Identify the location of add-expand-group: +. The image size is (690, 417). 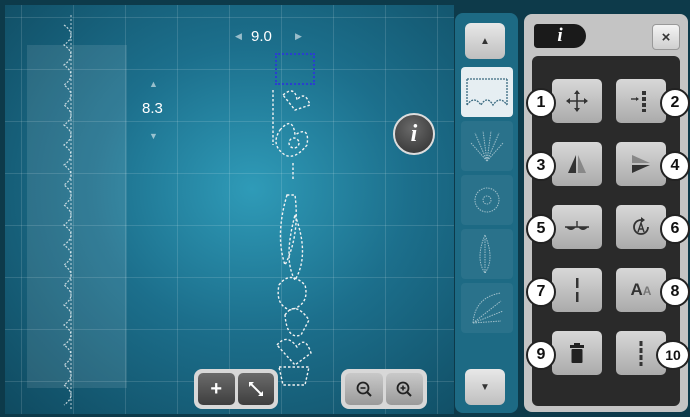
(236, 389).